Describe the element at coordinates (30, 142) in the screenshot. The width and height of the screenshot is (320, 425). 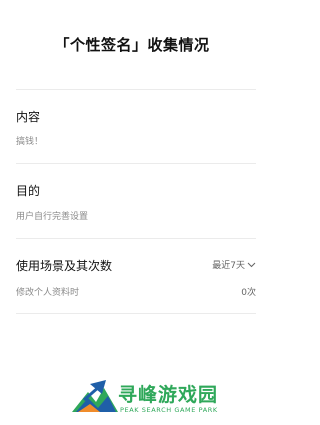
I see `content-value: 搞钱！` at that location.